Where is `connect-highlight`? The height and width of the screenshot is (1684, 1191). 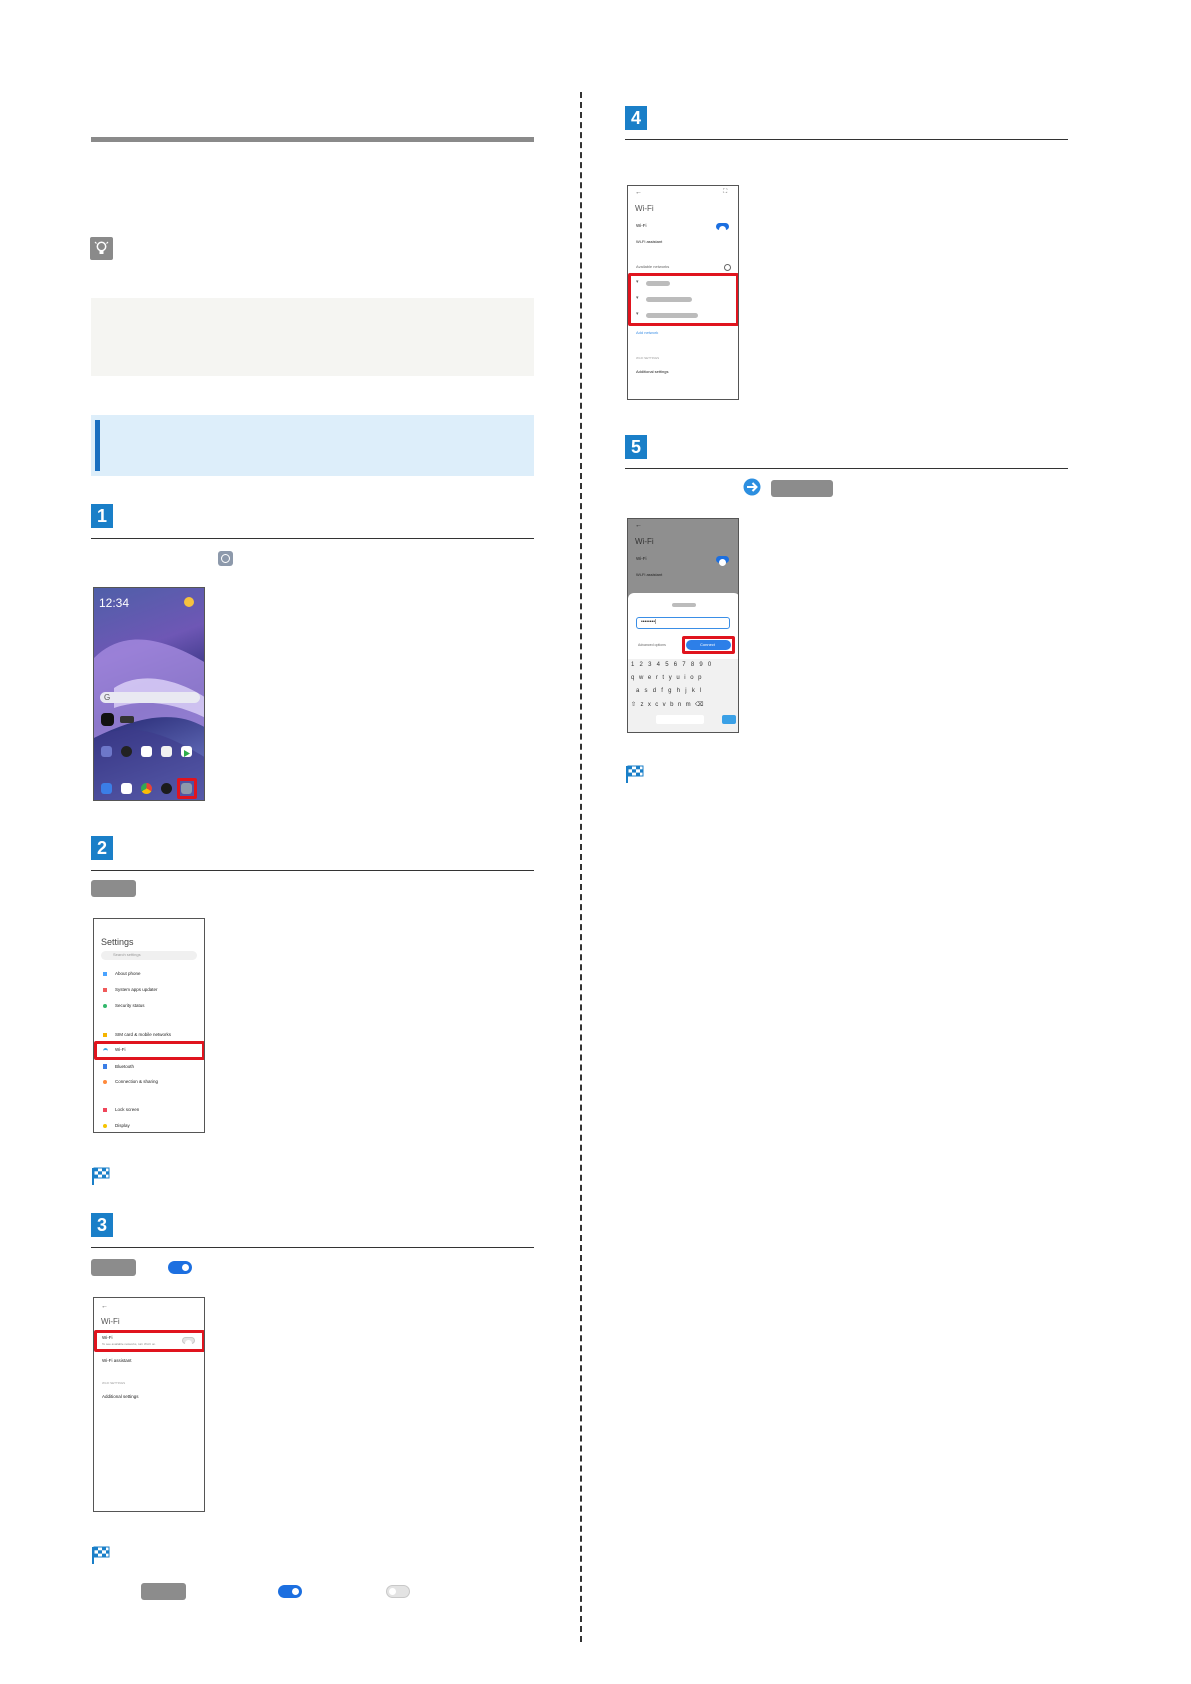
connect-highlight is located at coordinates (708, 645).